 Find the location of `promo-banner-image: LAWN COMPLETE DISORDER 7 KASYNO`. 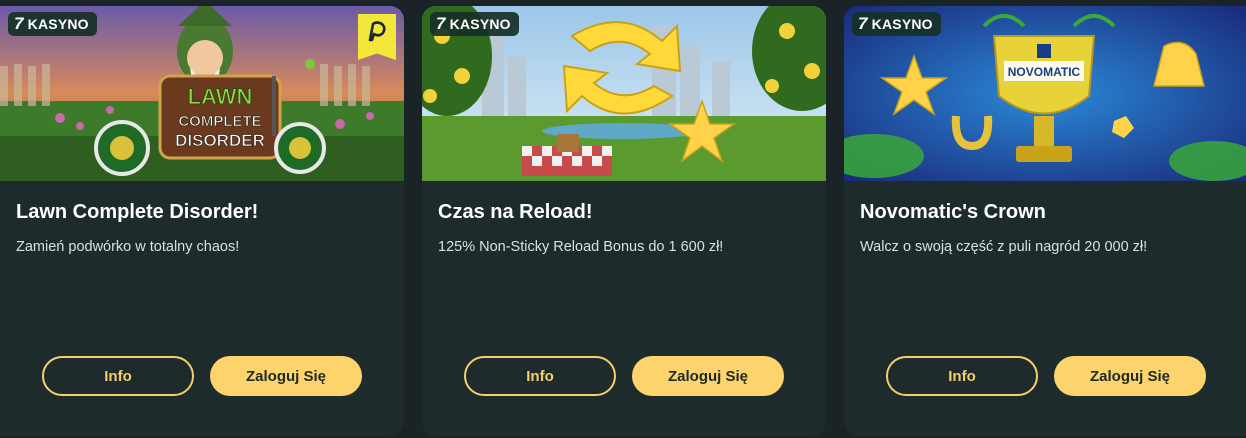

promo-banner-image: LAWN COMPLETE DISORDER 7 KASYNO is located at coordinates (202, 93).